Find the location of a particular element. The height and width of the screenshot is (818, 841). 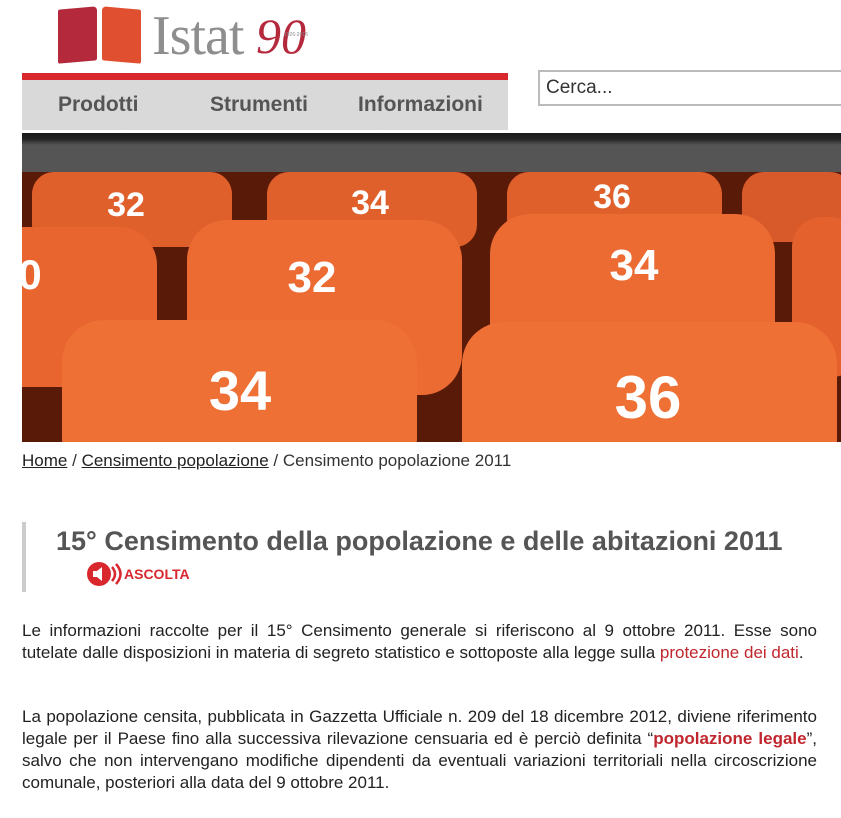

nav-item-prodotti: Prodotti is located at coordinates (98, 105).